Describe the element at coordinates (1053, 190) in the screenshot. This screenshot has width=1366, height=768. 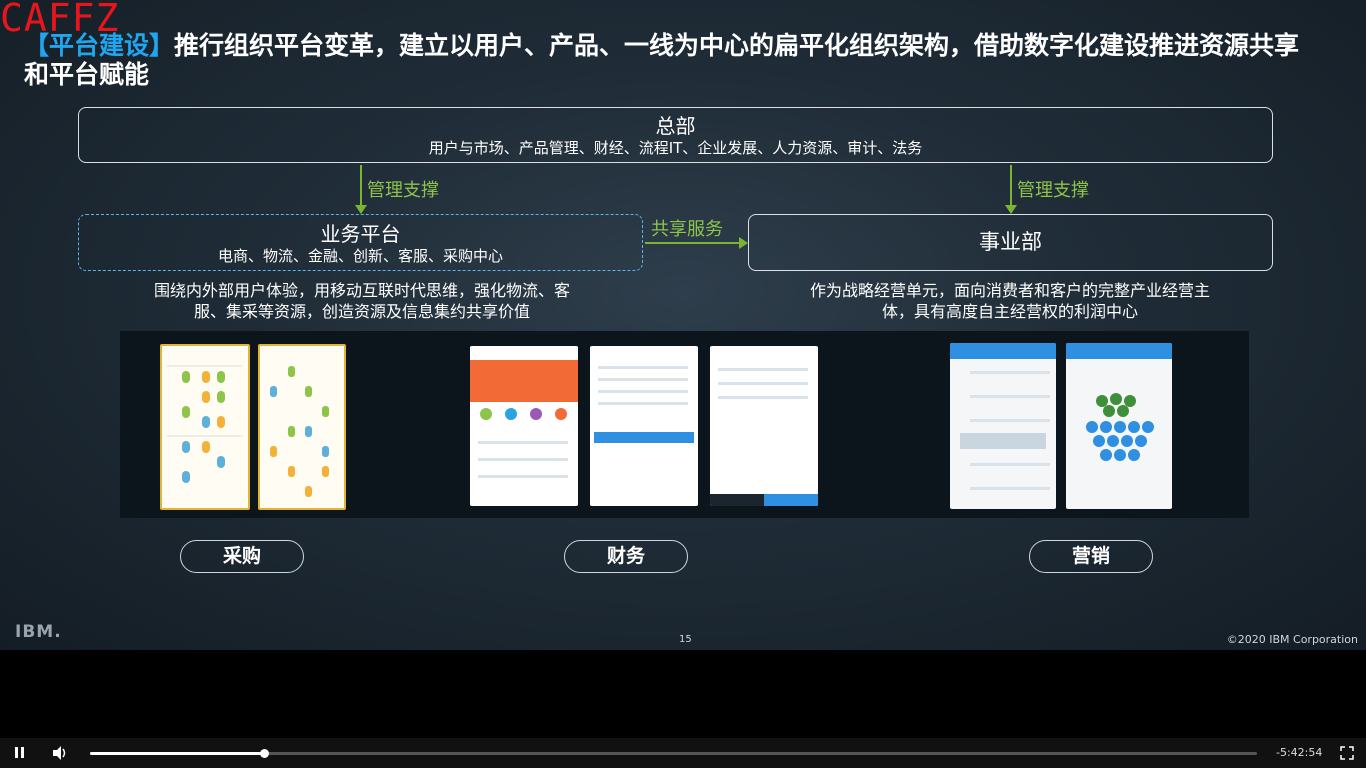
I see `mgmt-support-right-label: 管理支撑` at that location.